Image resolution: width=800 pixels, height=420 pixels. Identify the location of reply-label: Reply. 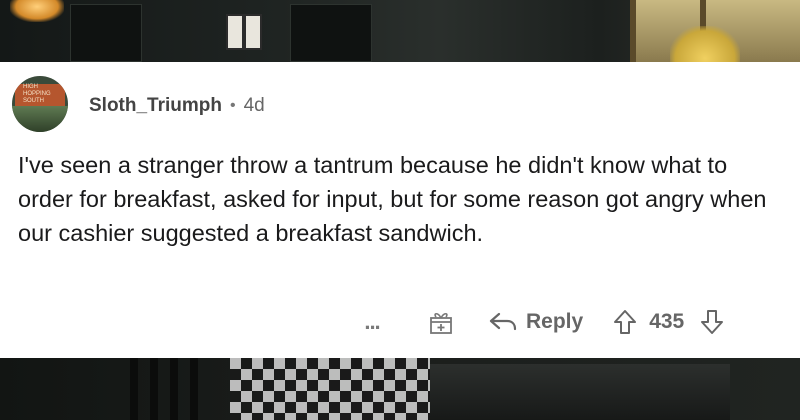
(555, 321).